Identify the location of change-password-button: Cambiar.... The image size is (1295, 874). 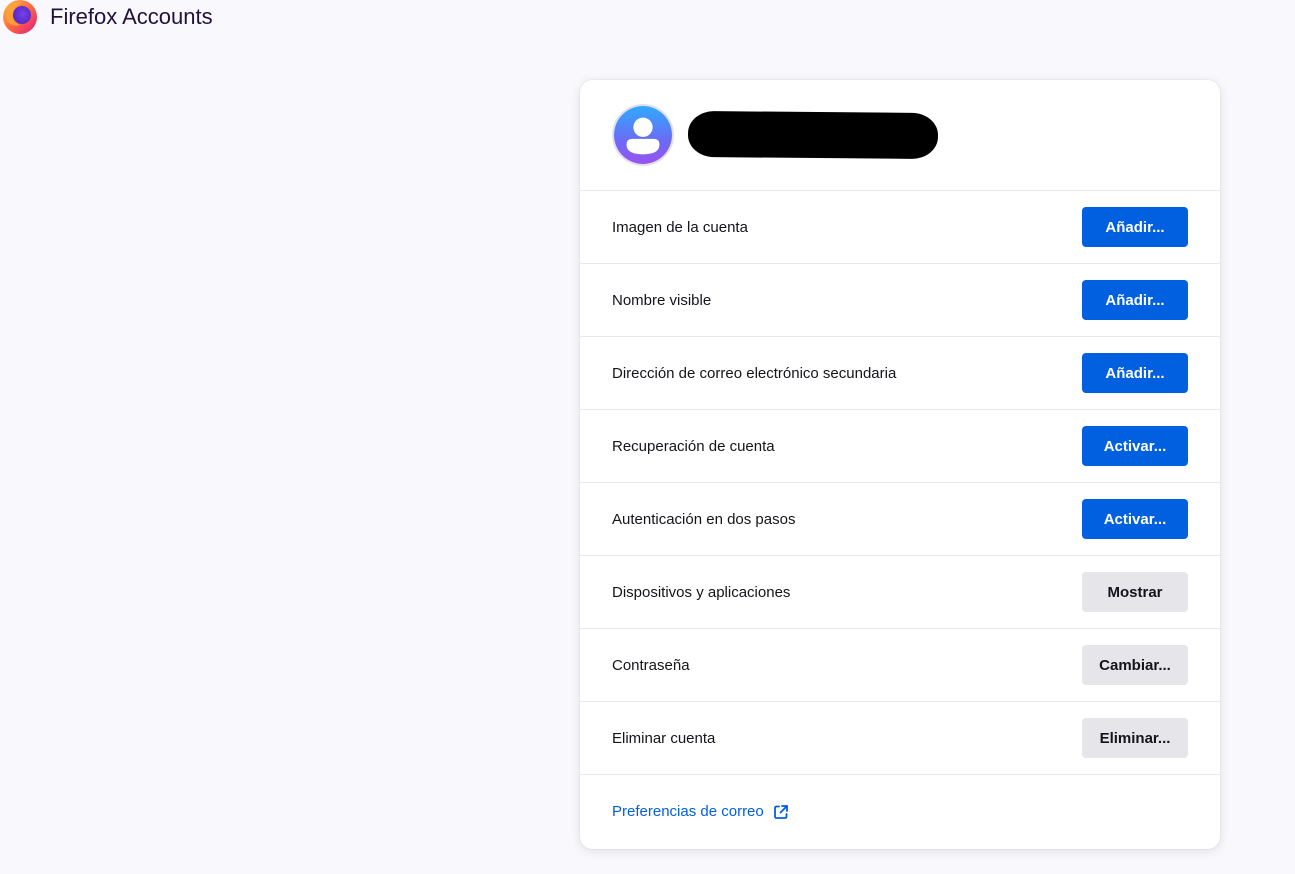
(1135, 665).